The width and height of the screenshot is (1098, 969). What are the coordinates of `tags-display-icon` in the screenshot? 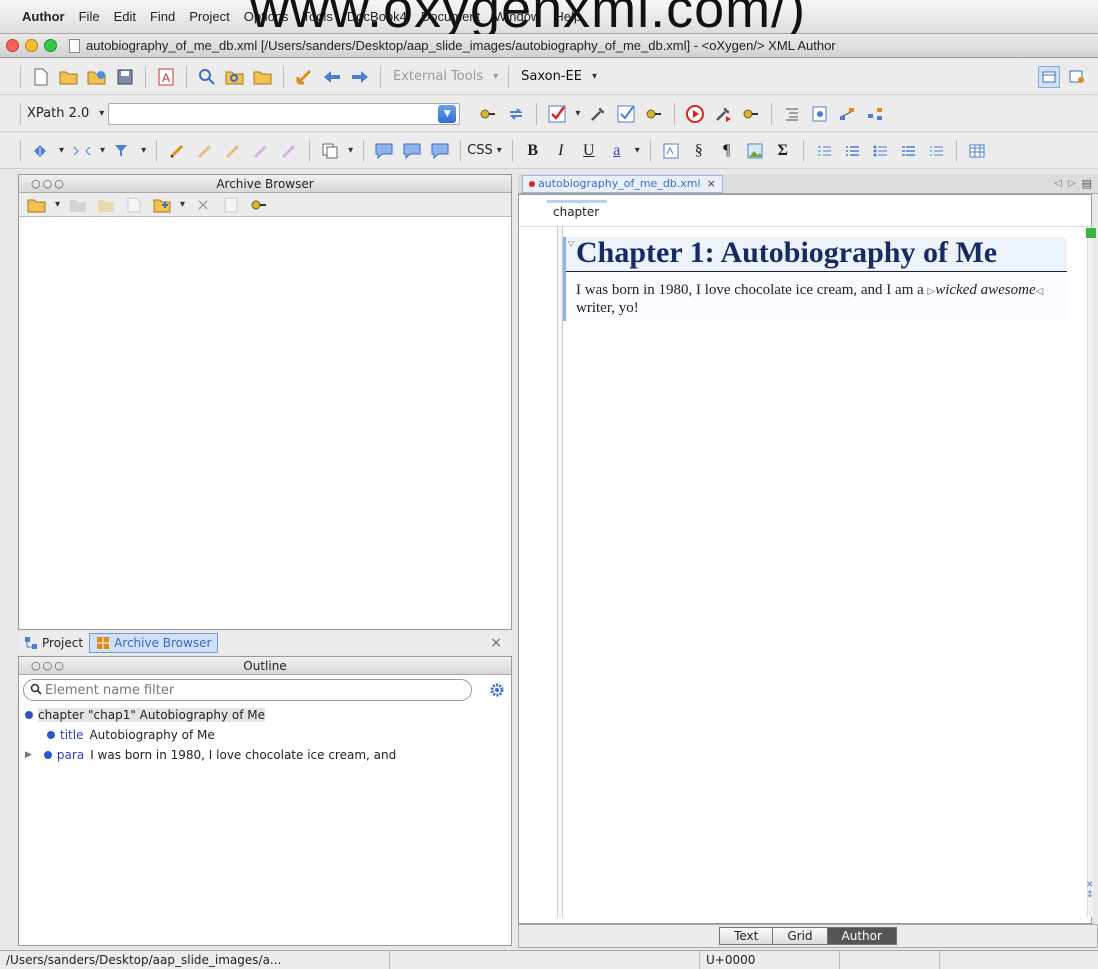 It's located at (82, 151).